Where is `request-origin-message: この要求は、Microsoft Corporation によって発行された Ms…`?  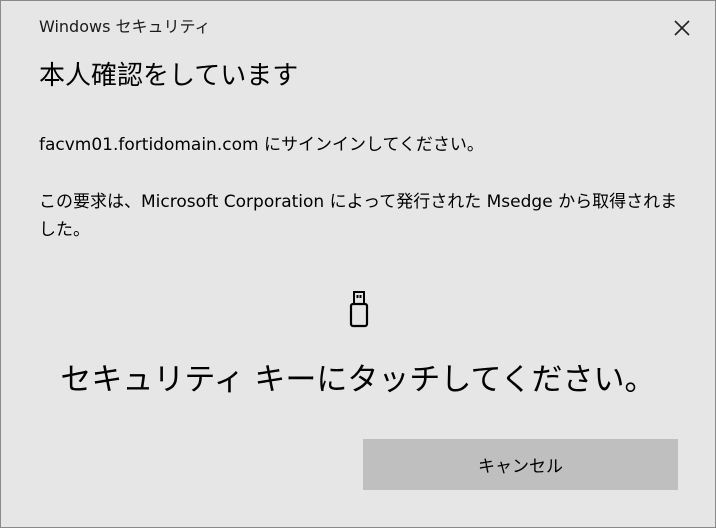
request-origin-message: この要求は、Microsoft Corporation によって発行された Ms… is located at coordinates (358, 216).